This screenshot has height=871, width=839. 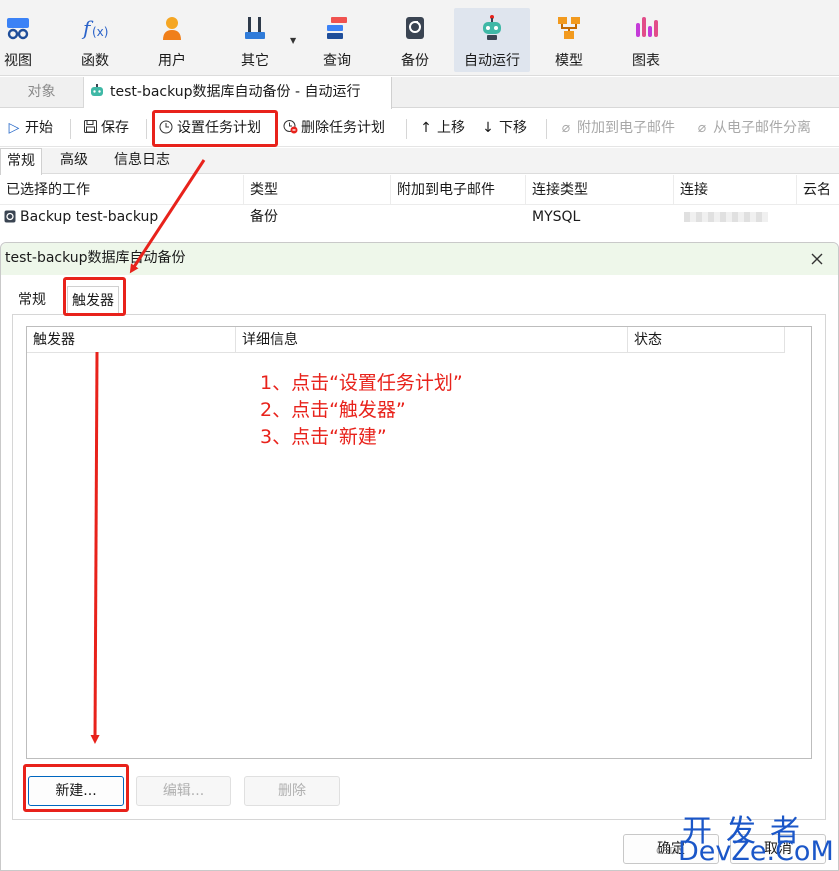 I want to click on column-header-attach-email: 附加到电子邮件, so click(x=458, y=190).